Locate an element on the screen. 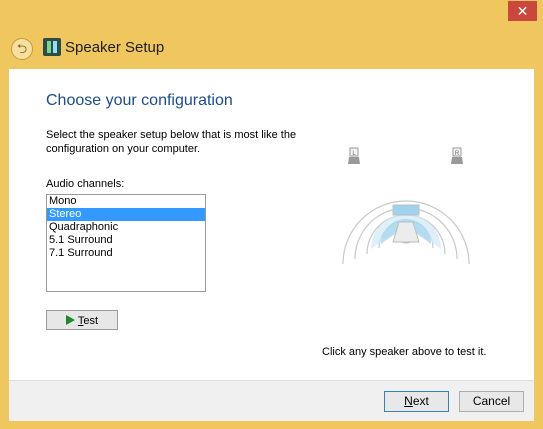 The width and height of the screenshot is (543, 429). audio-channels-label: Audio channels: is located at coordinates (85, 184).